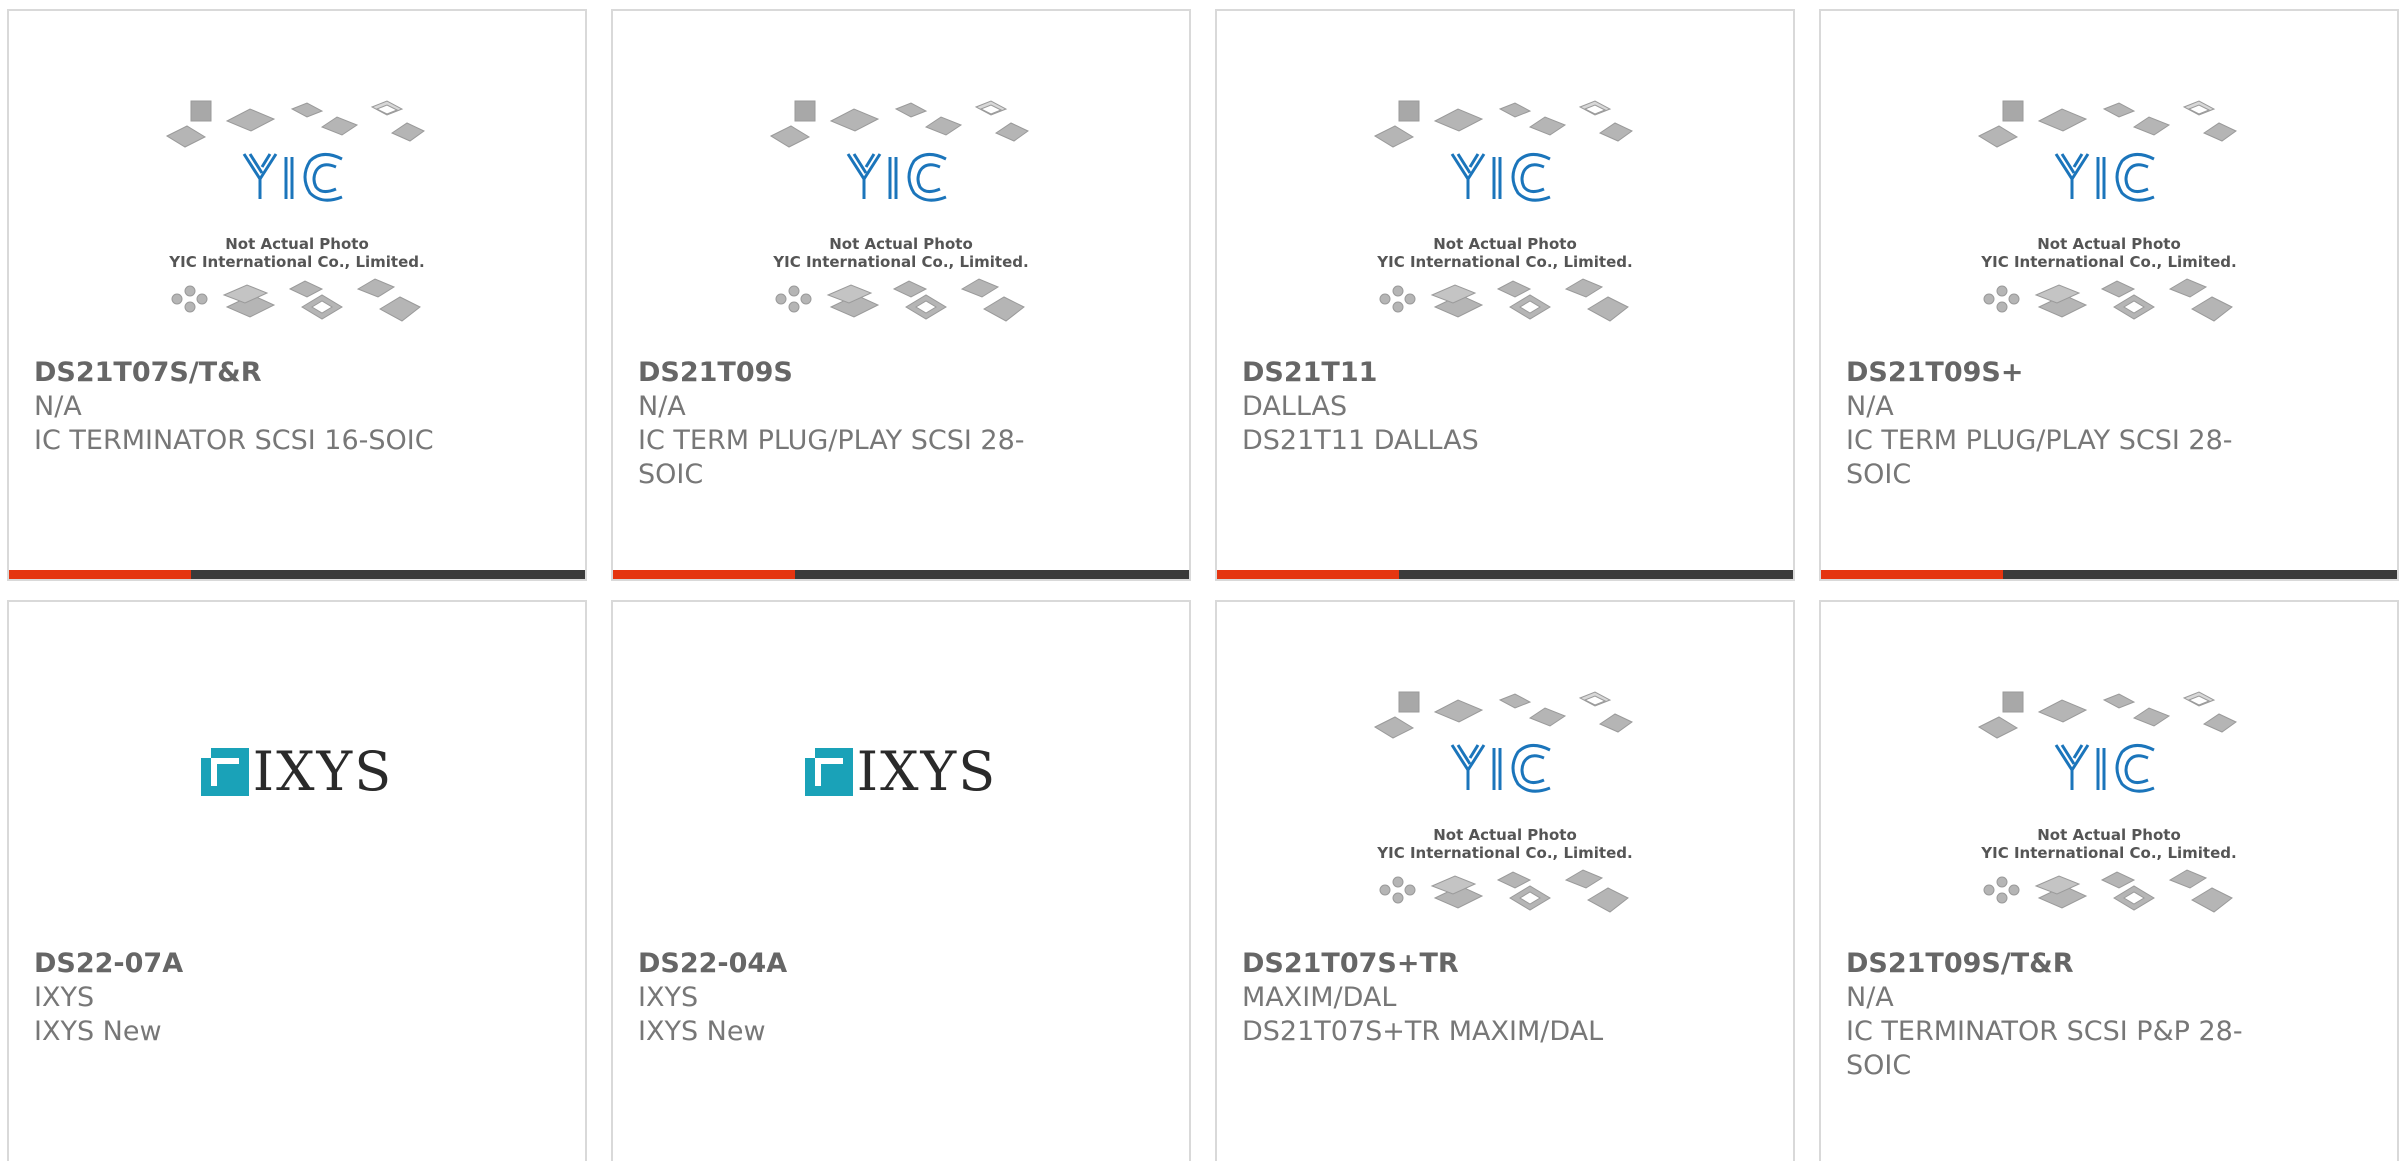 This screenshot has width=2400, height=1161. I want to click on part-number: DS21T09S, so click(858, 373).